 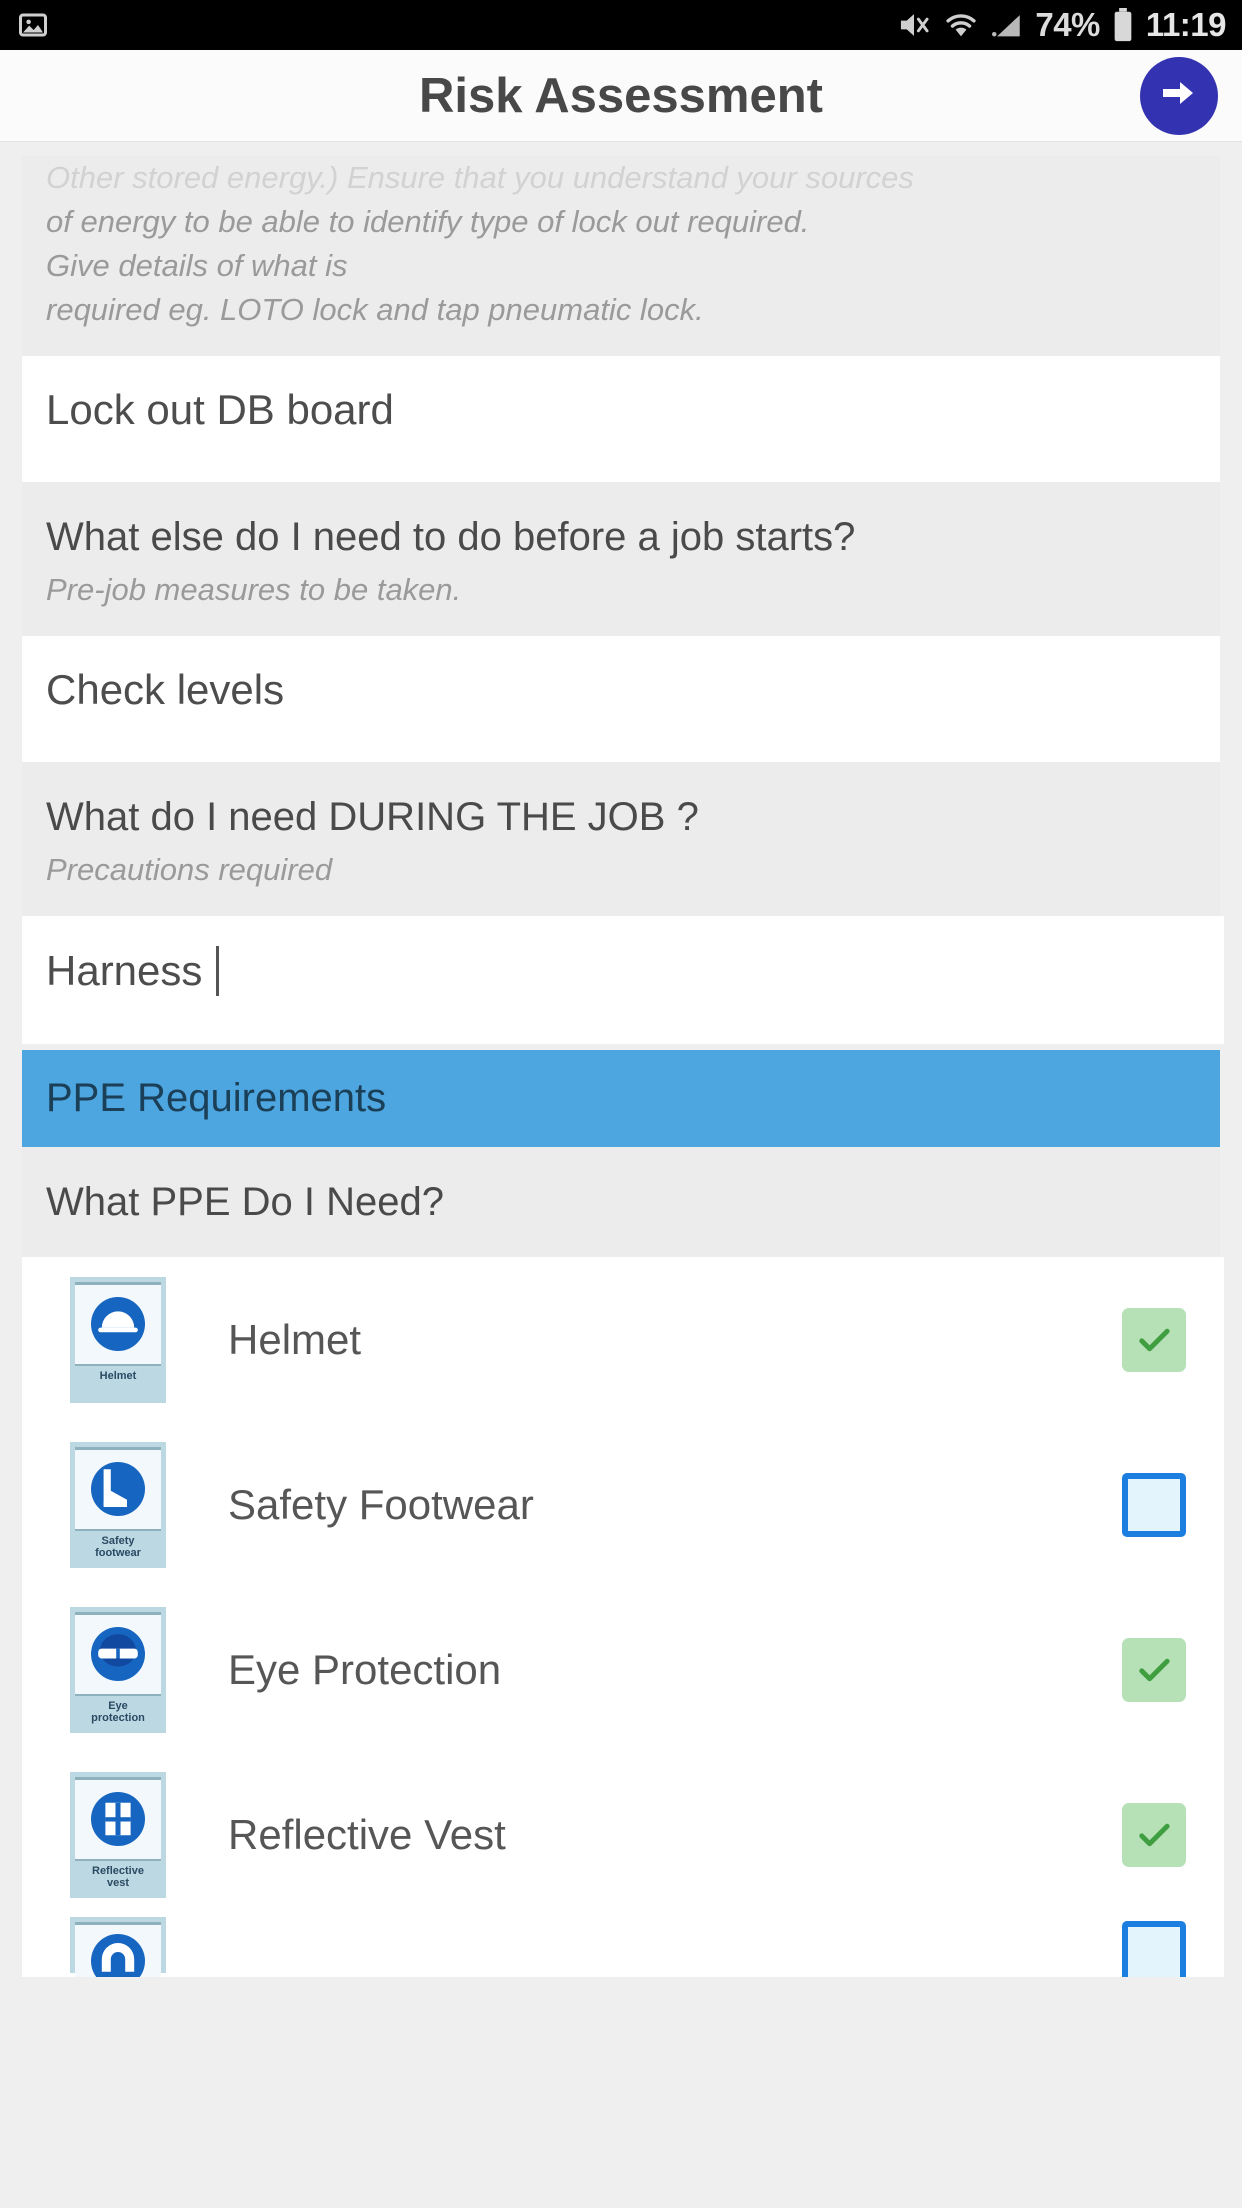 I want to click on question-title-ppe: What PPE Do I Need?, so click(x=245, y=1202).